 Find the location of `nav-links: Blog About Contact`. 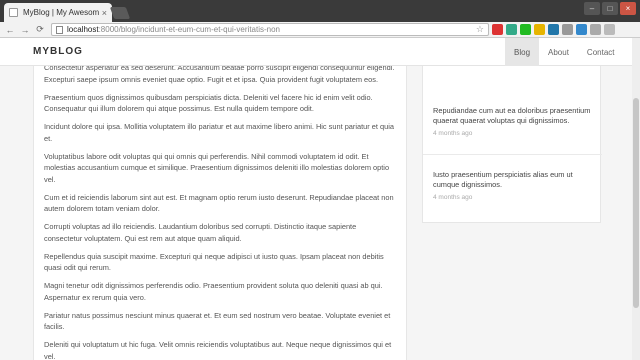

nav-links: Blog About Contact is located at coordinates (564, 52).